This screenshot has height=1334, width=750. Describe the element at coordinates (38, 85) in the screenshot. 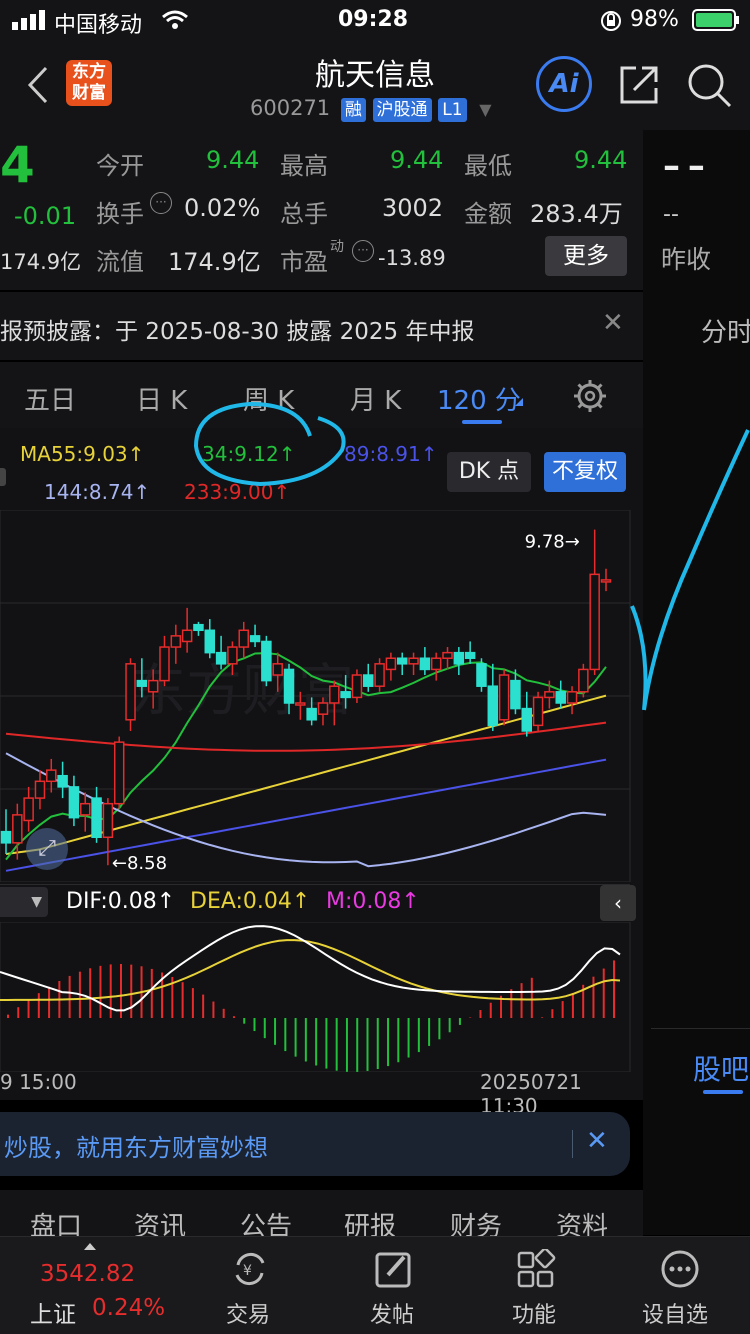

I see `back-arrow-icon` at that location.